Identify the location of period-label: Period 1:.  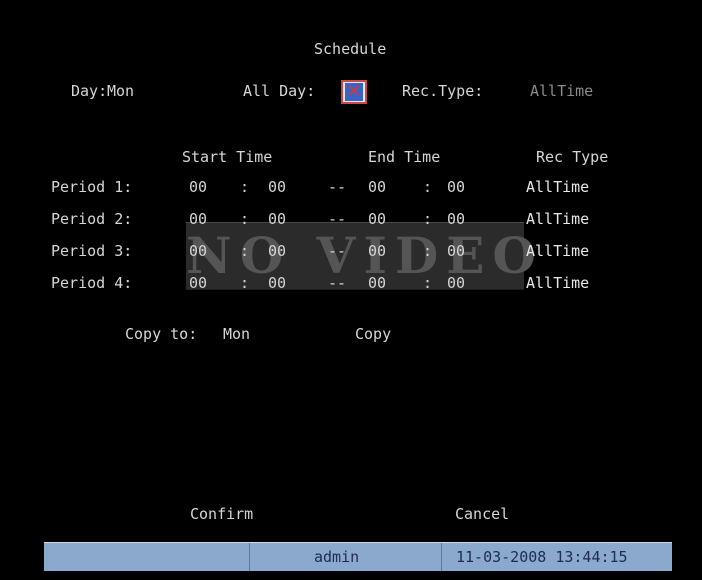
(92, 187).